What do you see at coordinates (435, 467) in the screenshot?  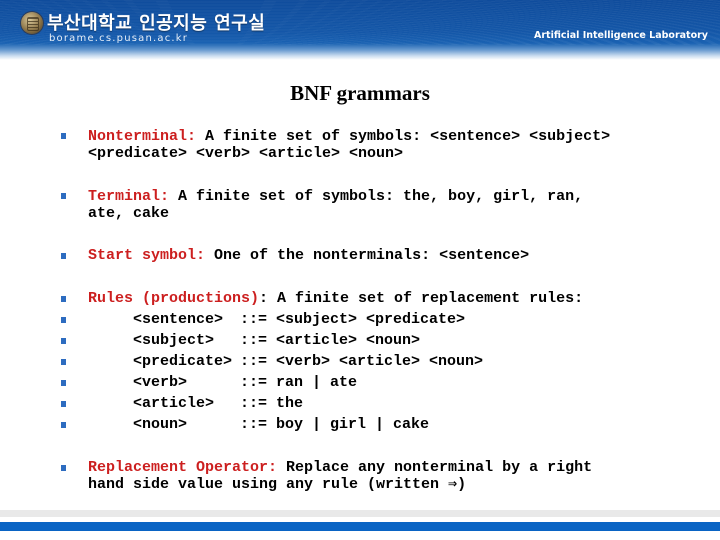 I see `bullet-text: Replace any nonterminal by a right` at bounding box center [435, 467].